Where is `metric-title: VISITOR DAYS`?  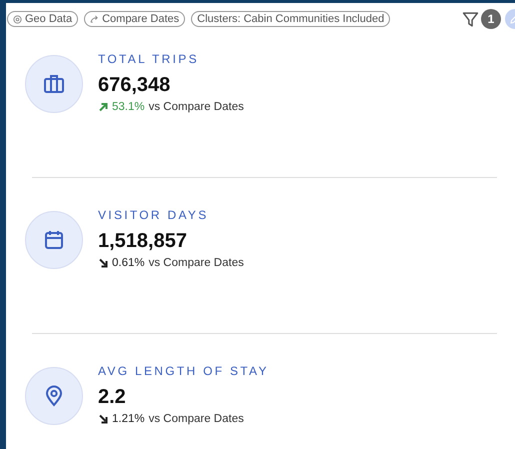
metric-title: VISITOR DAYS is located at coordinates (153, 215).